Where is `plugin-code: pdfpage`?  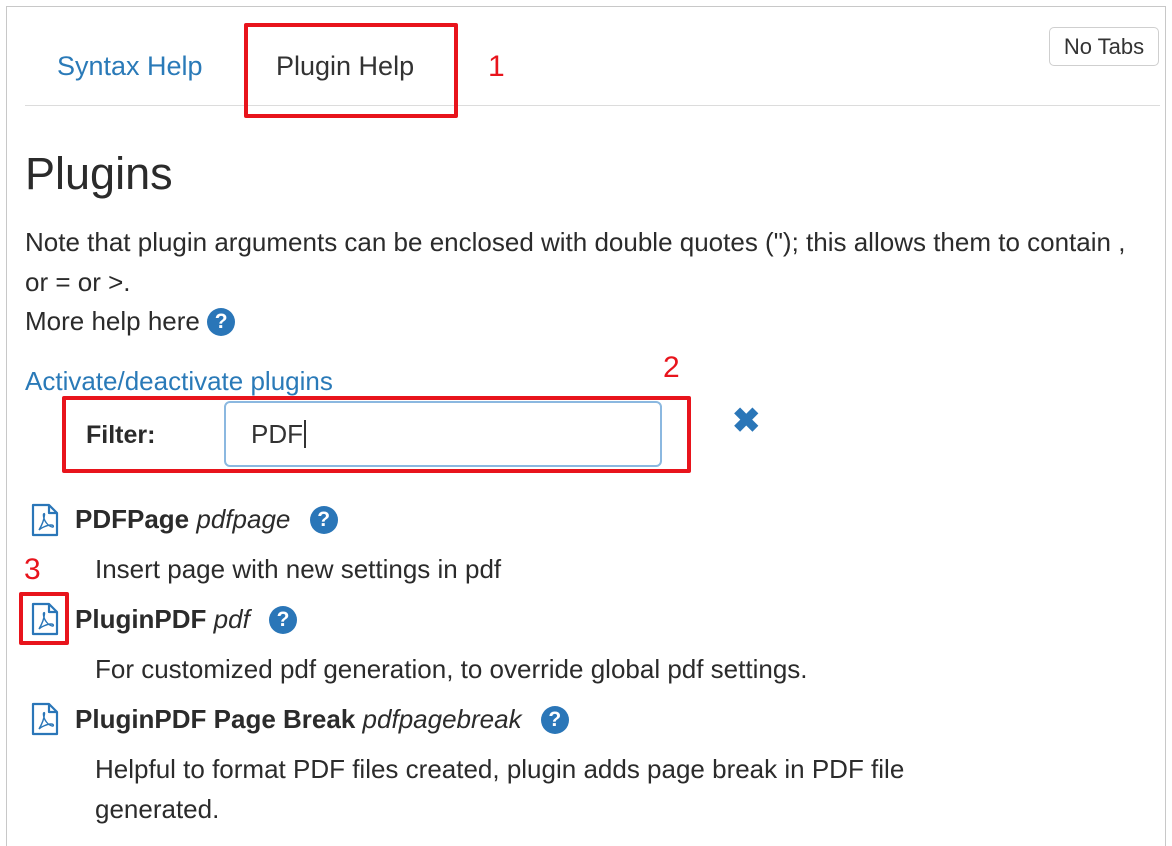
plugin-code: pdfpage is located at coordinates (243, 519).